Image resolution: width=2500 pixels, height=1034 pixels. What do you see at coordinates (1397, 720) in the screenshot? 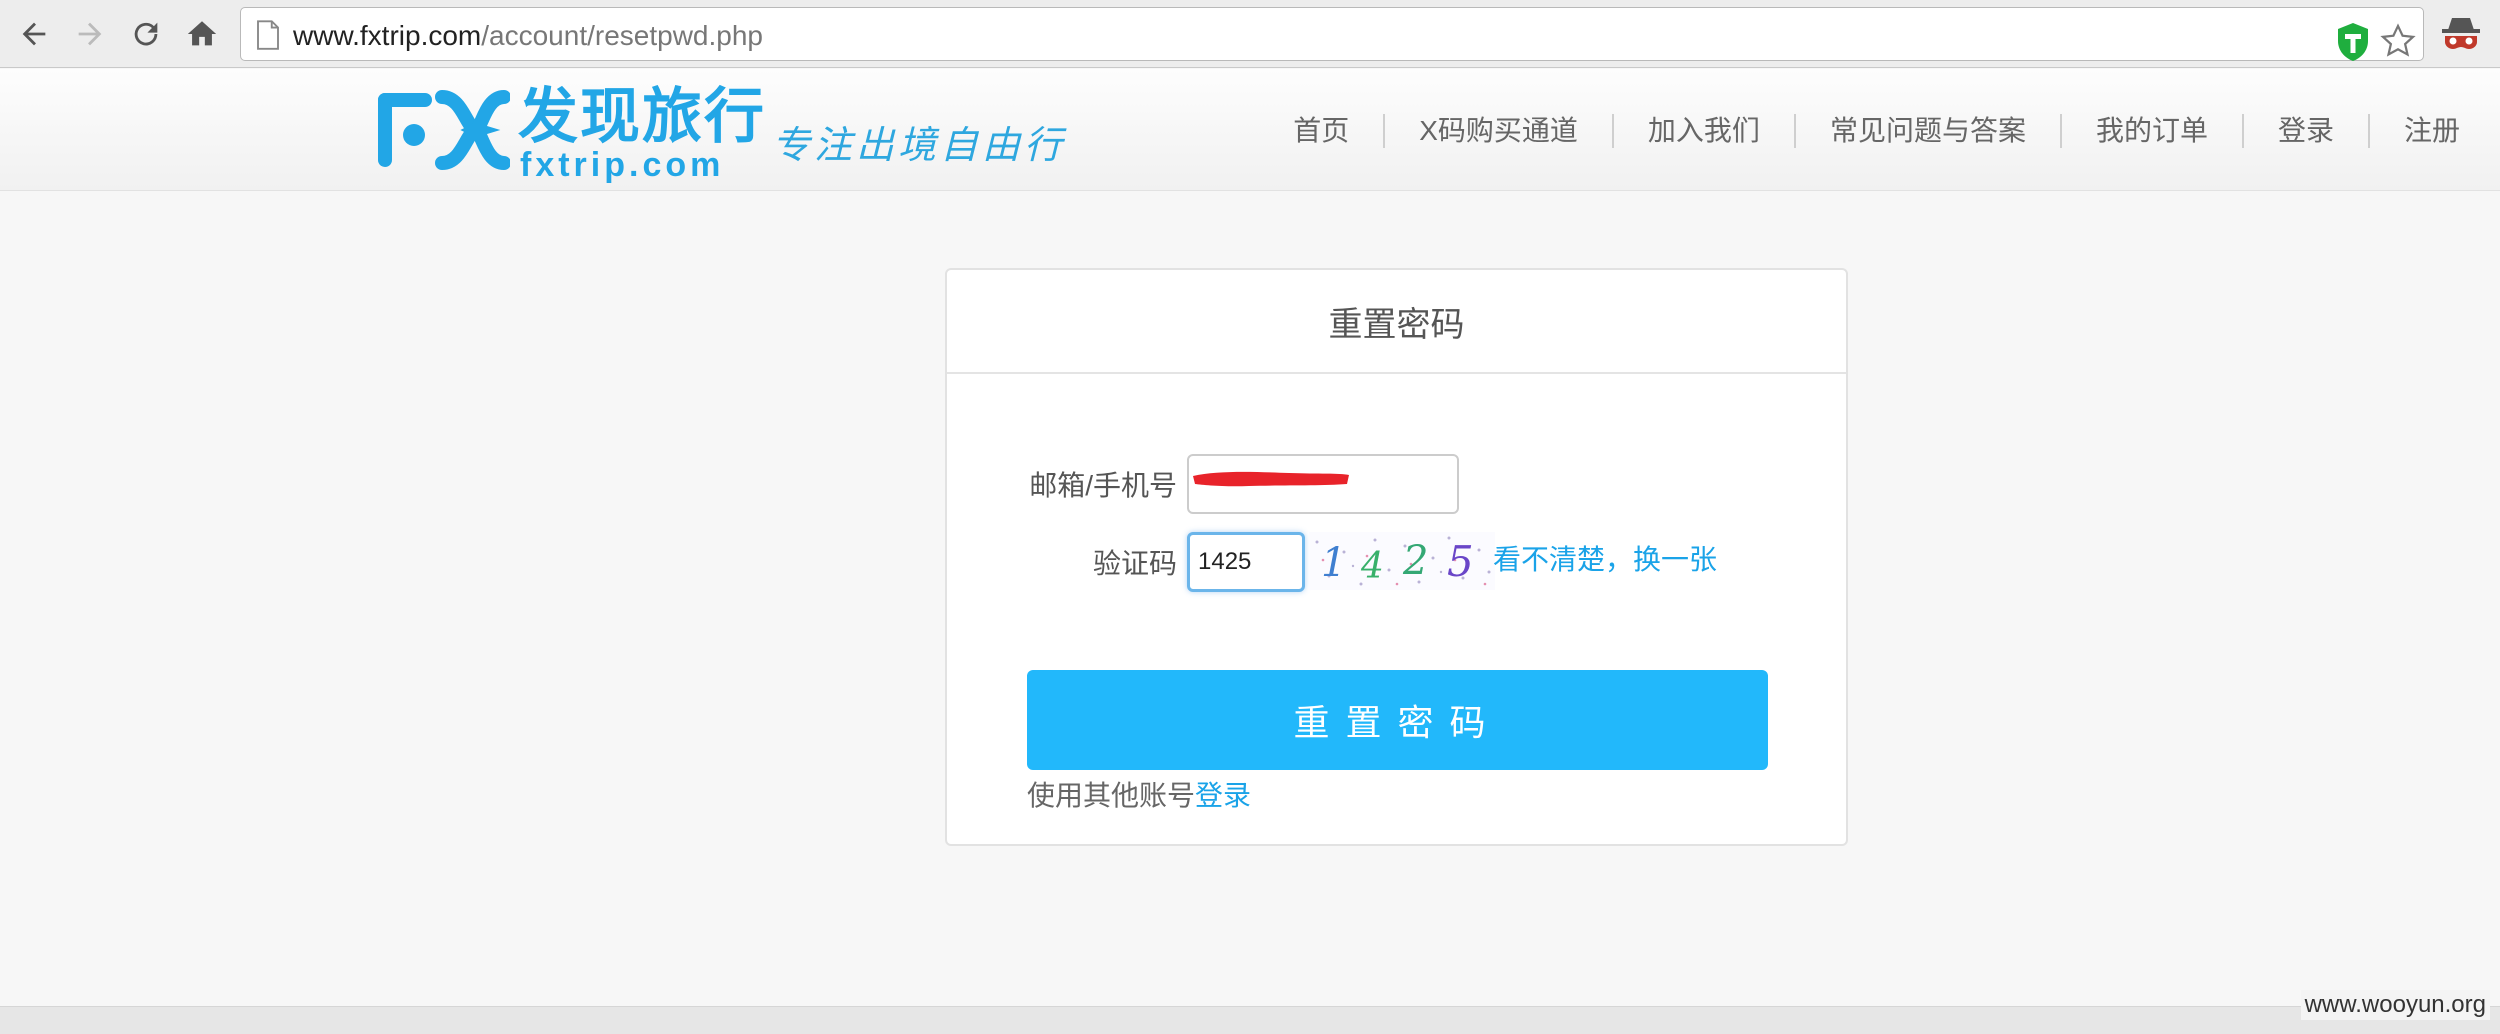
I see `reset-password-button: 重置密码` at bounding box center [1397, 720].